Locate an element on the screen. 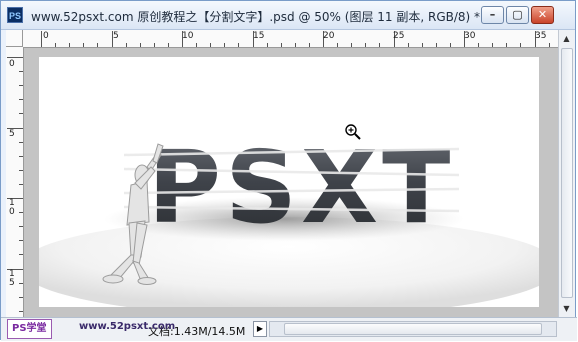 This screenshot has width=578, height=342. zoom-in-icon is located at coordinates (353, 132).